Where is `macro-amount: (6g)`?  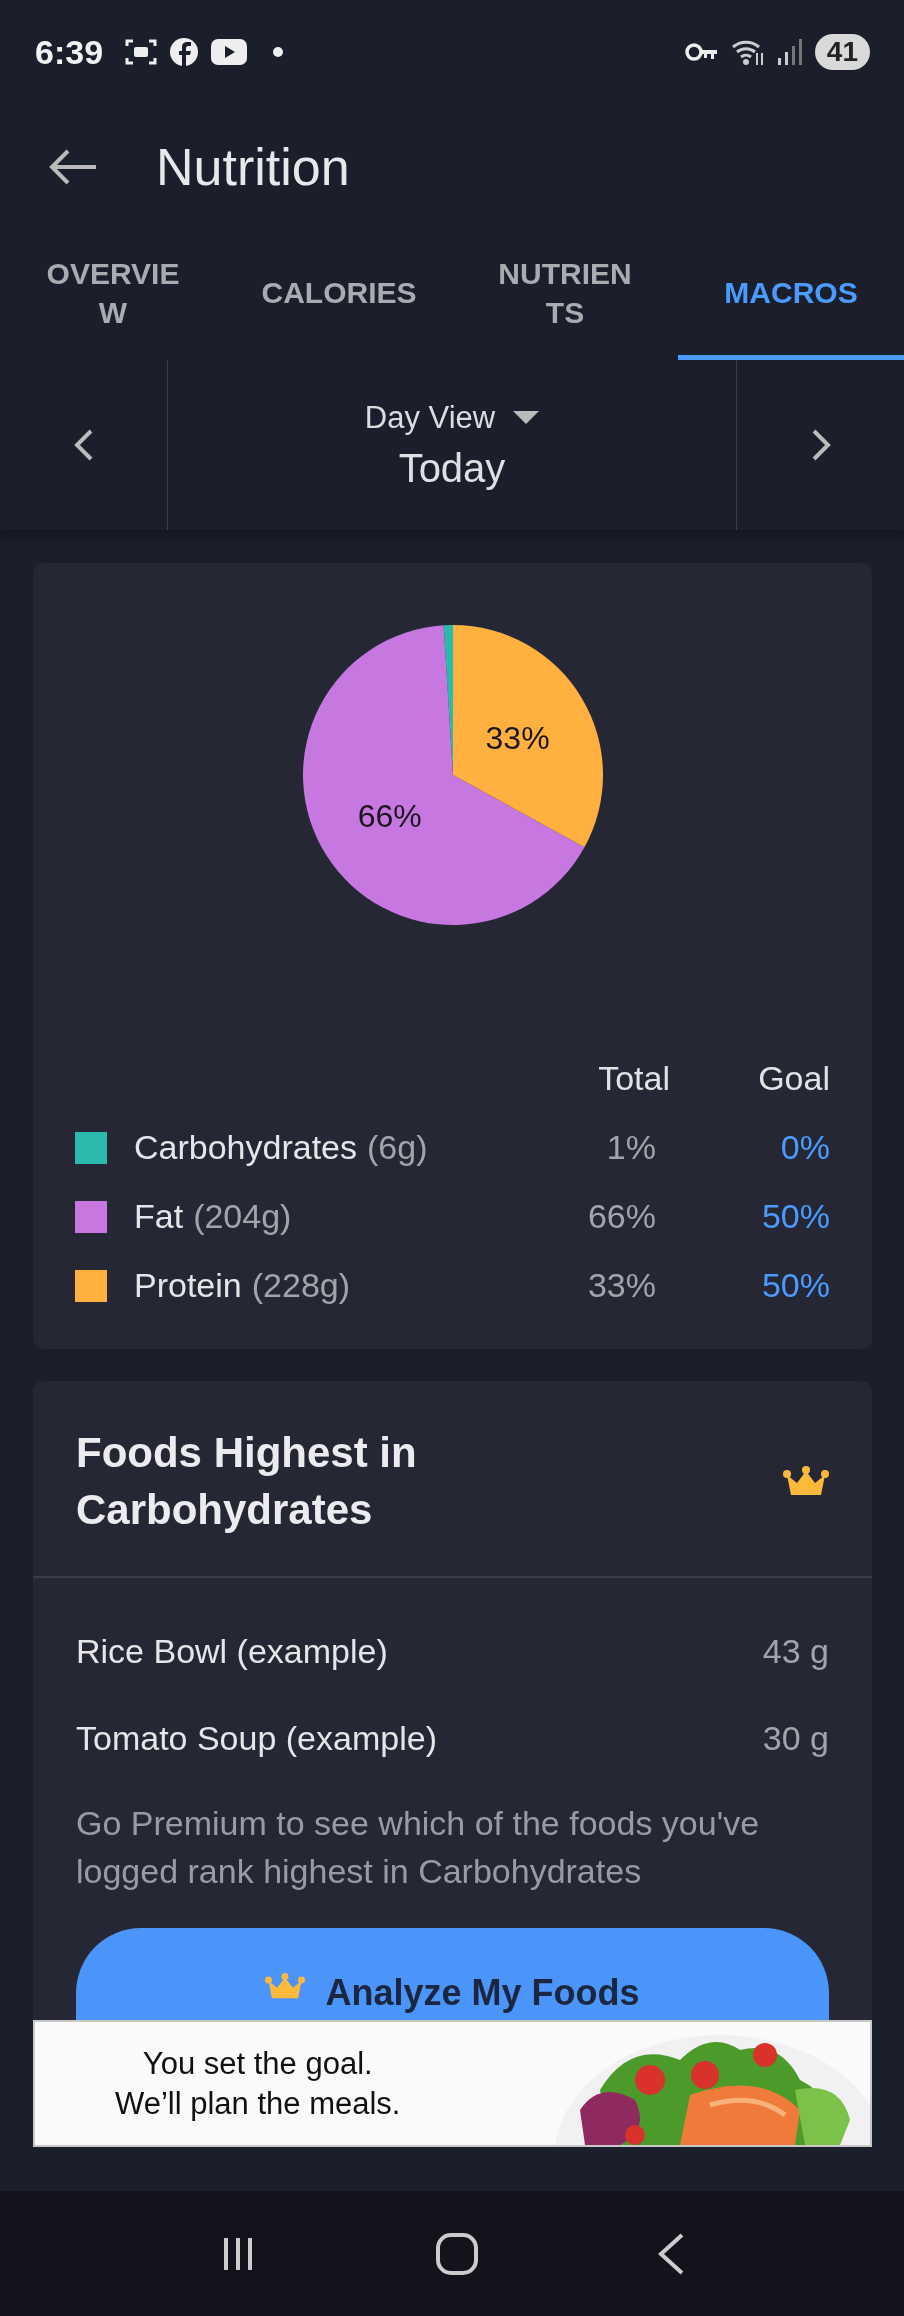 macro-amount: (6g) is located at coordinates (397, 1147).